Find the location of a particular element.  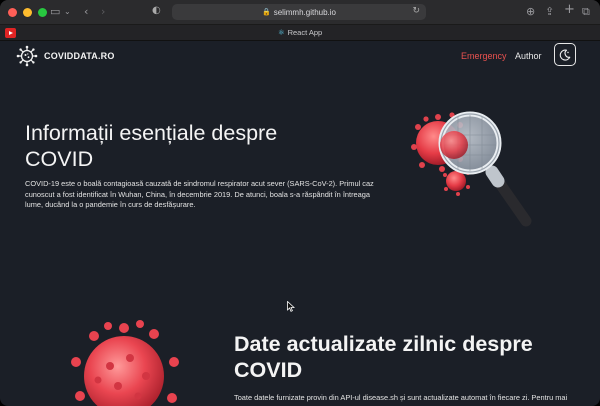

browser-toolbar: ▭ ⌄ ‹ › ◐ 🔒 selimmh.github.io ↻ ⊕ ⇪ + ⧉ is located at coordinates (300, 12).